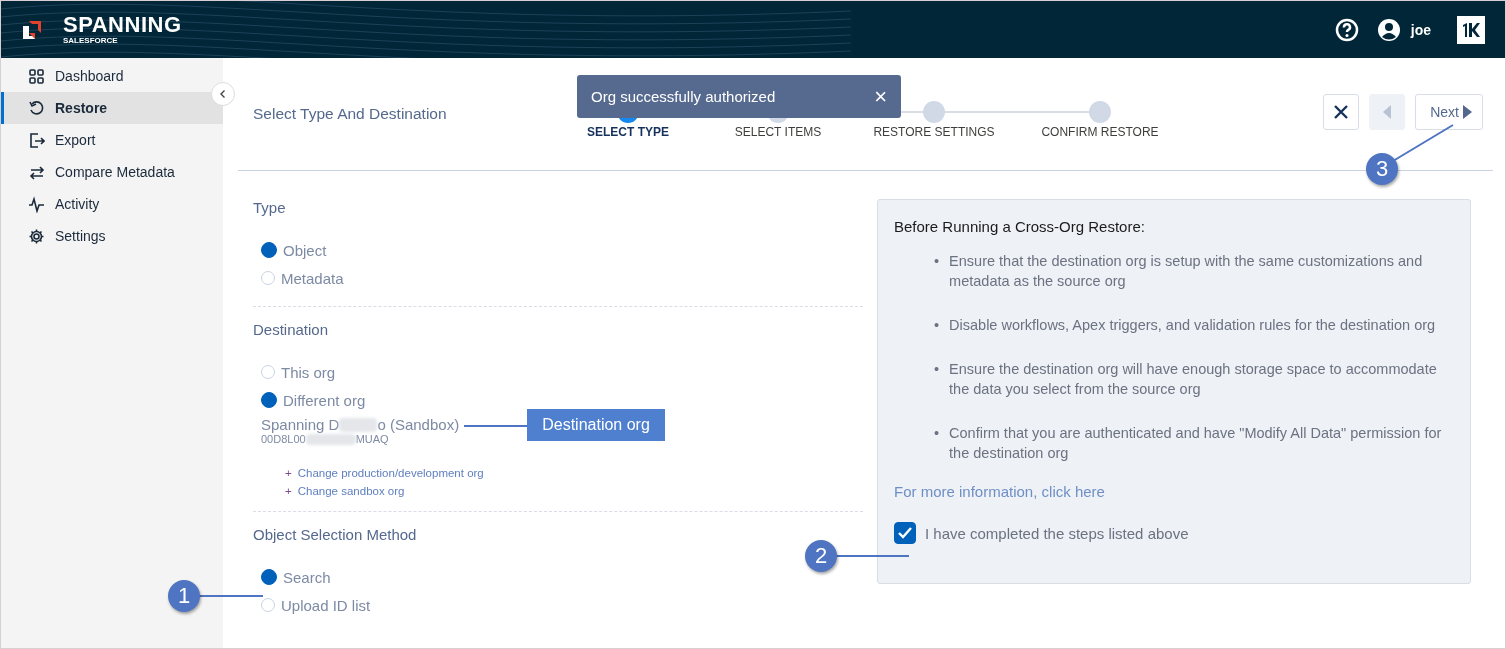 The height and width of the screenshot is (649, 1506). Describe the element at coordinates (1467, 112) in the screenshot. I see `caret-right-icon` at that location.